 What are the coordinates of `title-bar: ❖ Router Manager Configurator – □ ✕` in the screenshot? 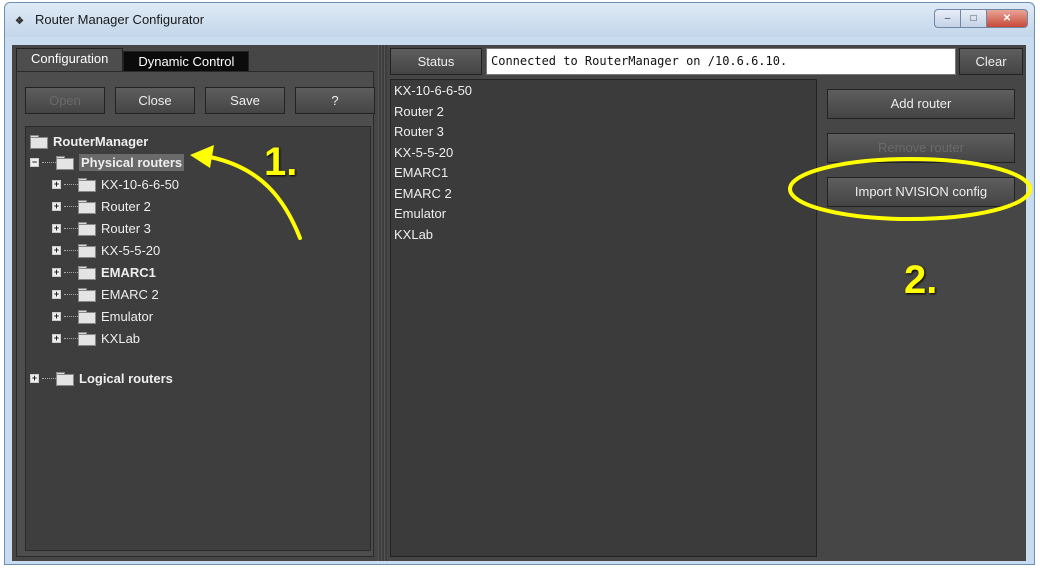 It's located at (519, 20).